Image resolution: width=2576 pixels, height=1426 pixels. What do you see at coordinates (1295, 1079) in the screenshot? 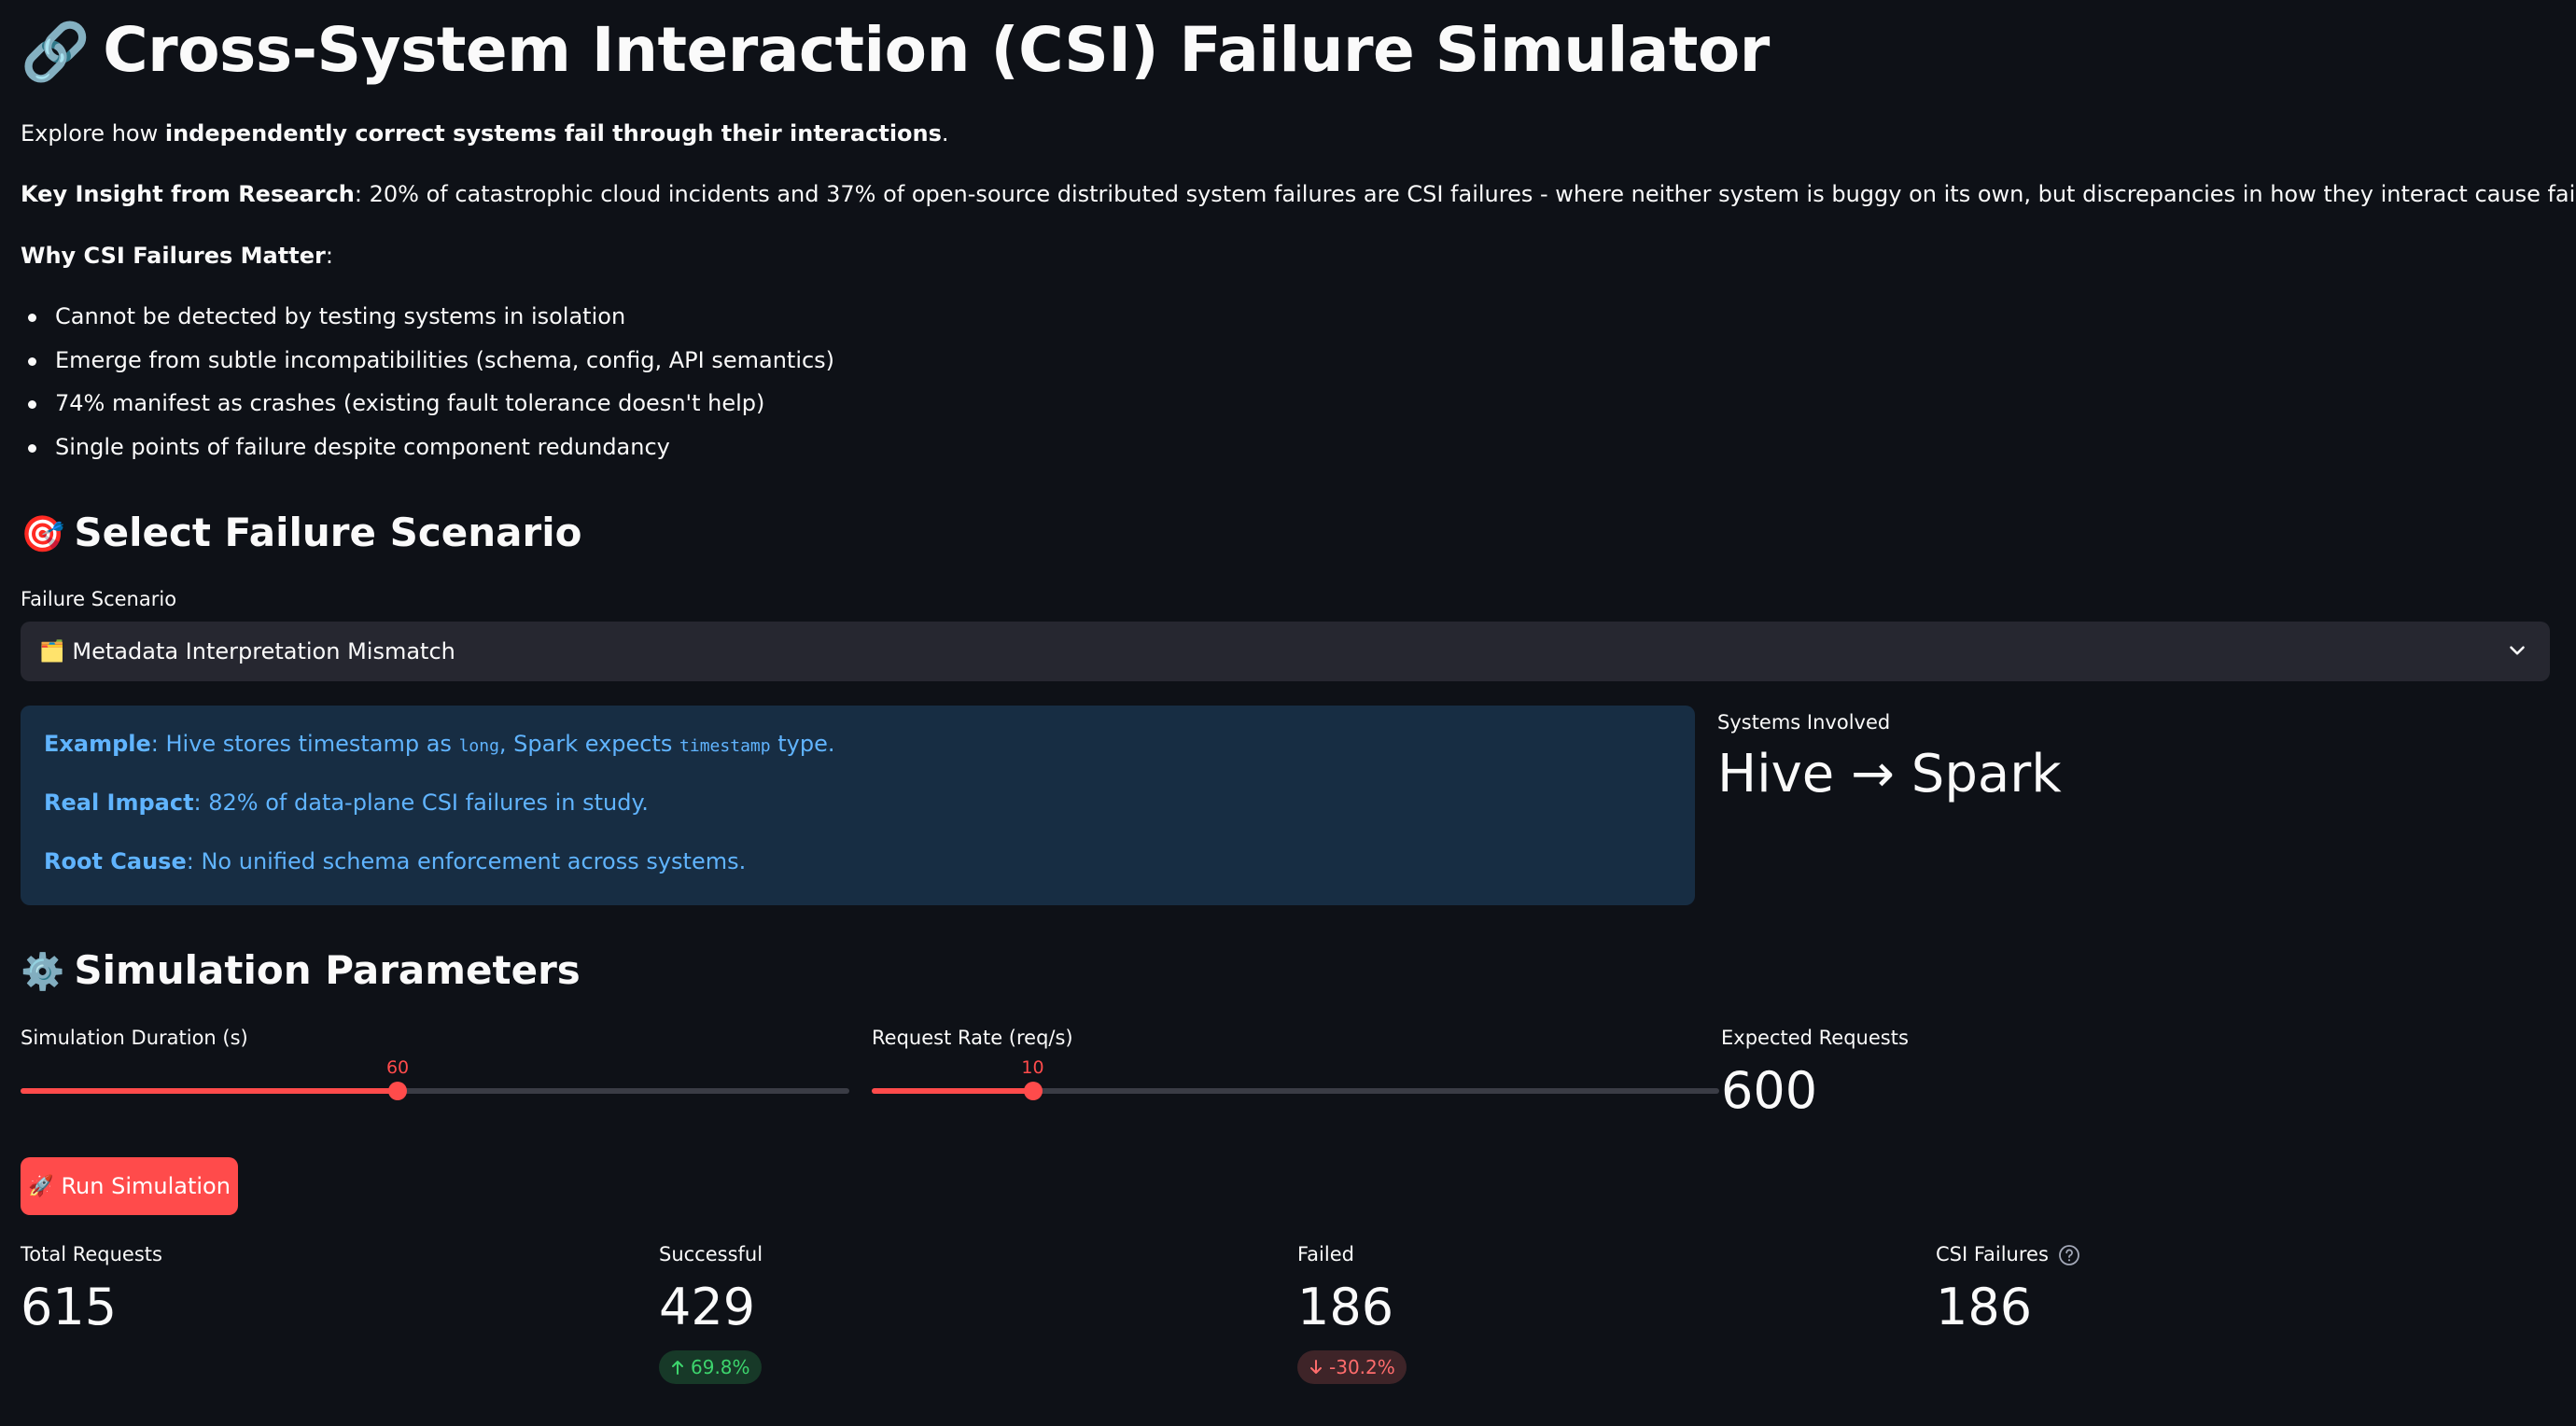
I see `rate-slider: 10` at bounding box center [1295, 1079].